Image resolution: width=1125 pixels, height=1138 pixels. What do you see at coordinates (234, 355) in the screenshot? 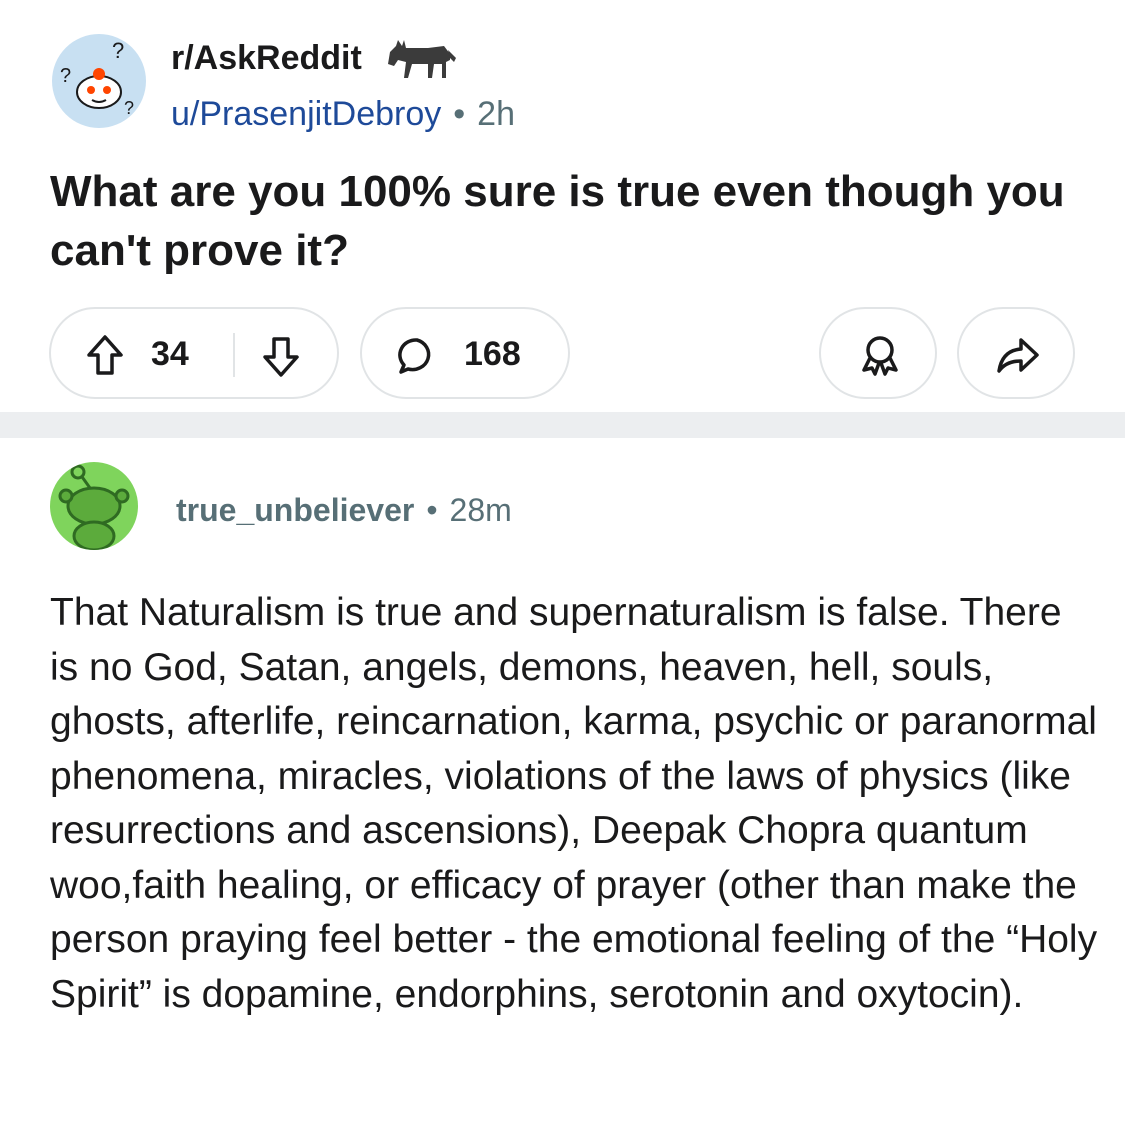
I see `vote-divider` at bounding box center [234, 355].